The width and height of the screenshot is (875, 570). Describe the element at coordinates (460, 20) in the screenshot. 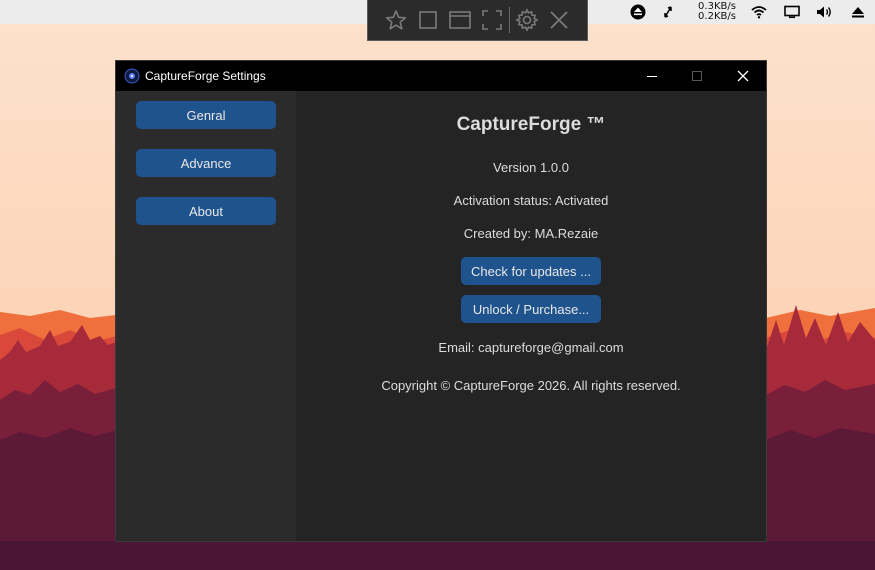

I see `window-icon` at that location.